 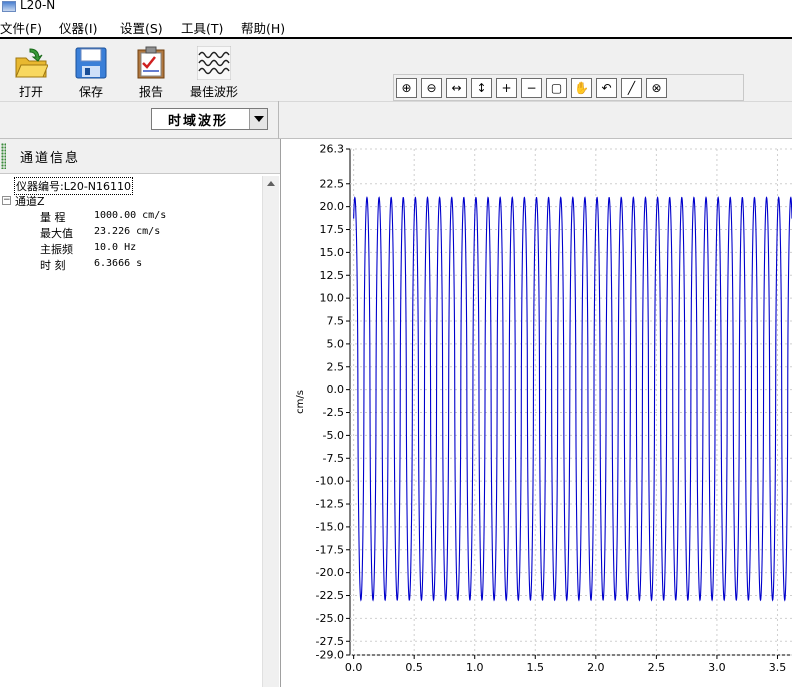 What do you see at coordinates (332, 275) in the screenshot?
I see `y-tick-label: 12.5` at bounding box center [332, 275].